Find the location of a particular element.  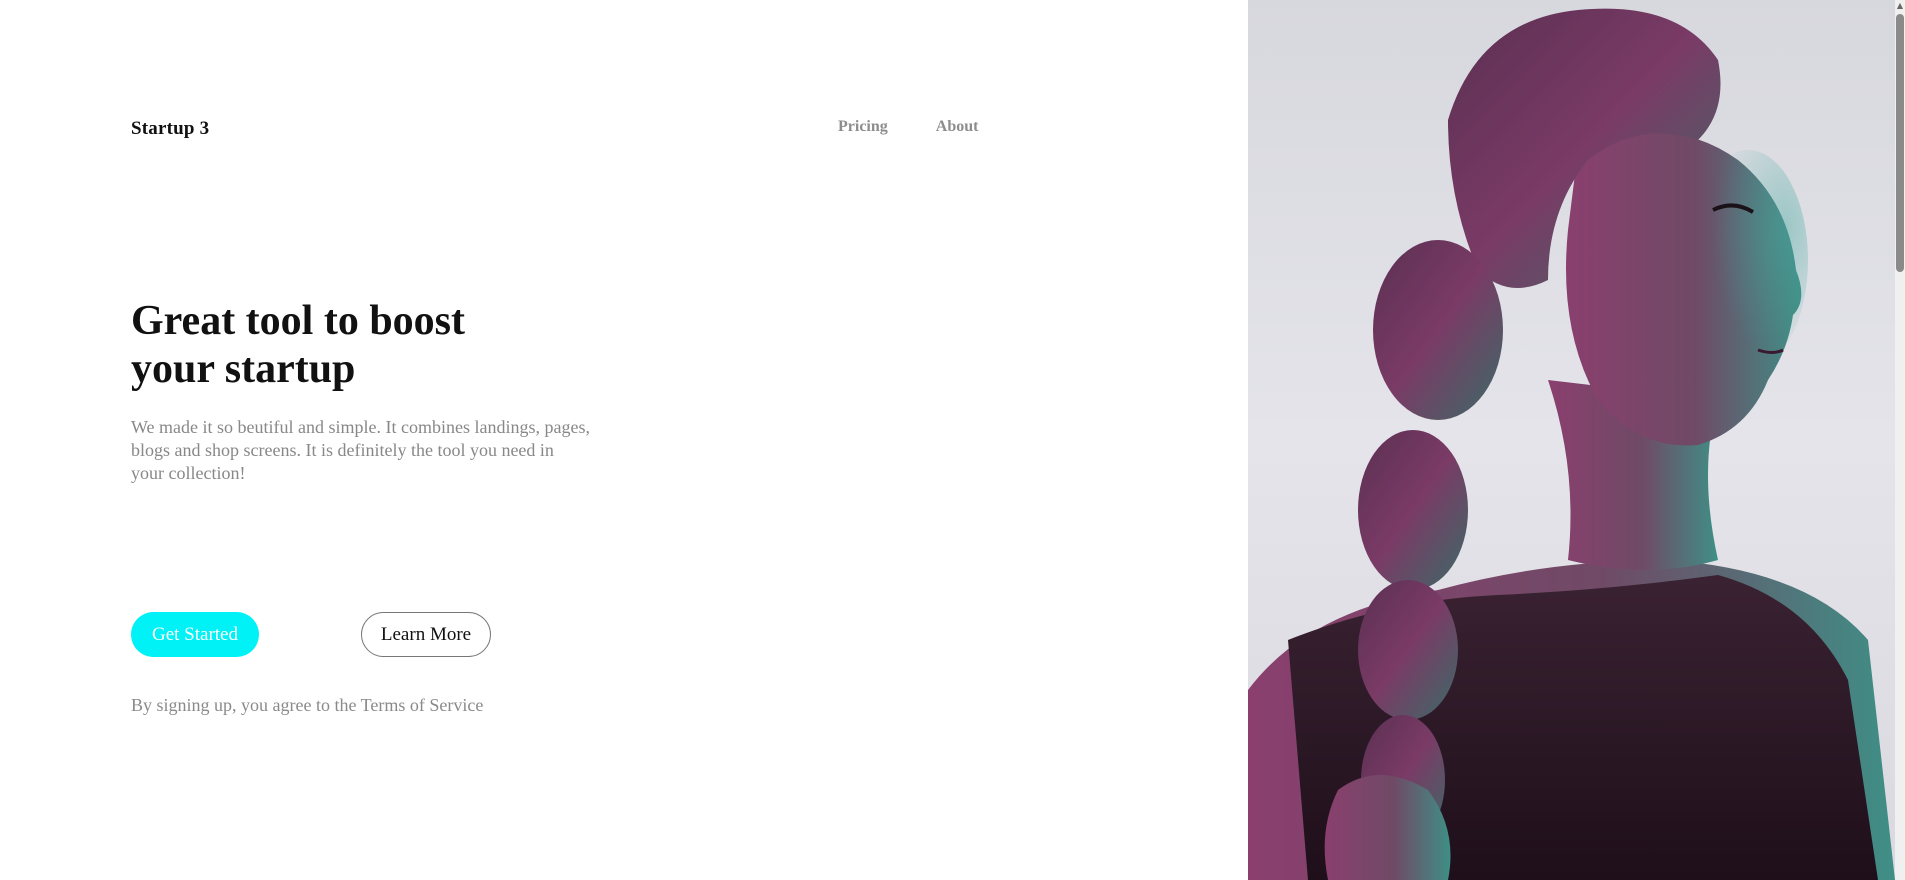

hero-title: Great tool to boost your startup is located at coordinates (341, 345).